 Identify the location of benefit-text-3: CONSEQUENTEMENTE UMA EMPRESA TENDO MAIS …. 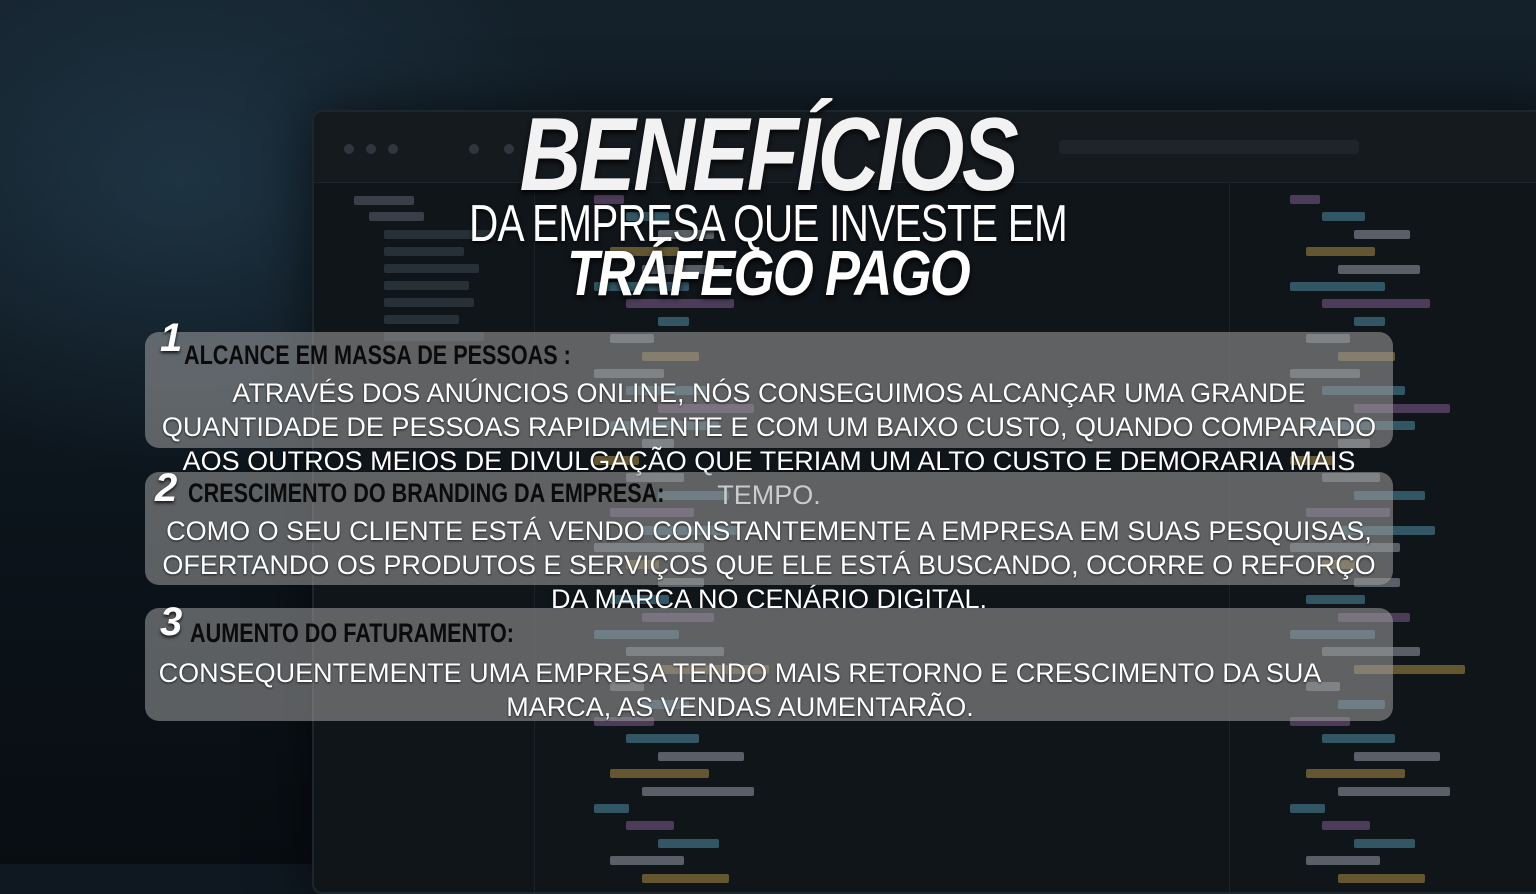
(740, 690).